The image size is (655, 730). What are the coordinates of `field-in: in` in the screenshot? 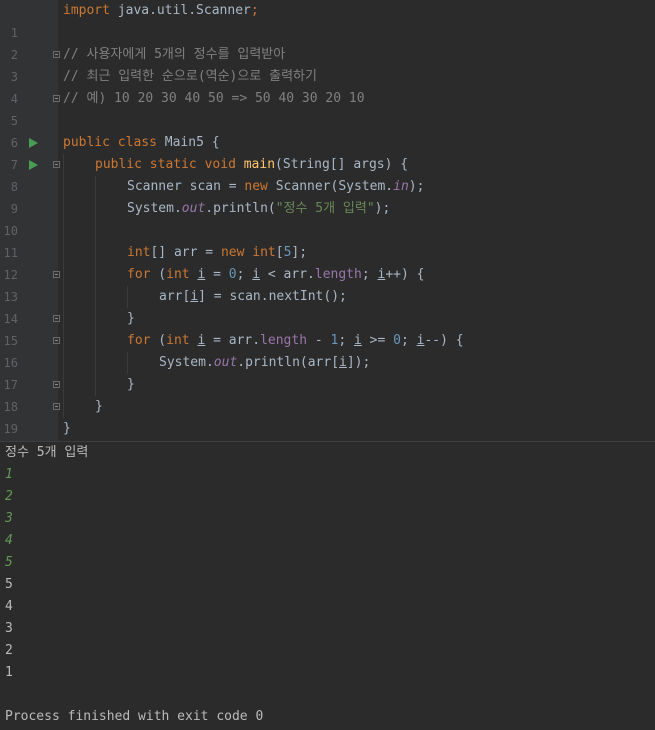 It's located at (401, 186).